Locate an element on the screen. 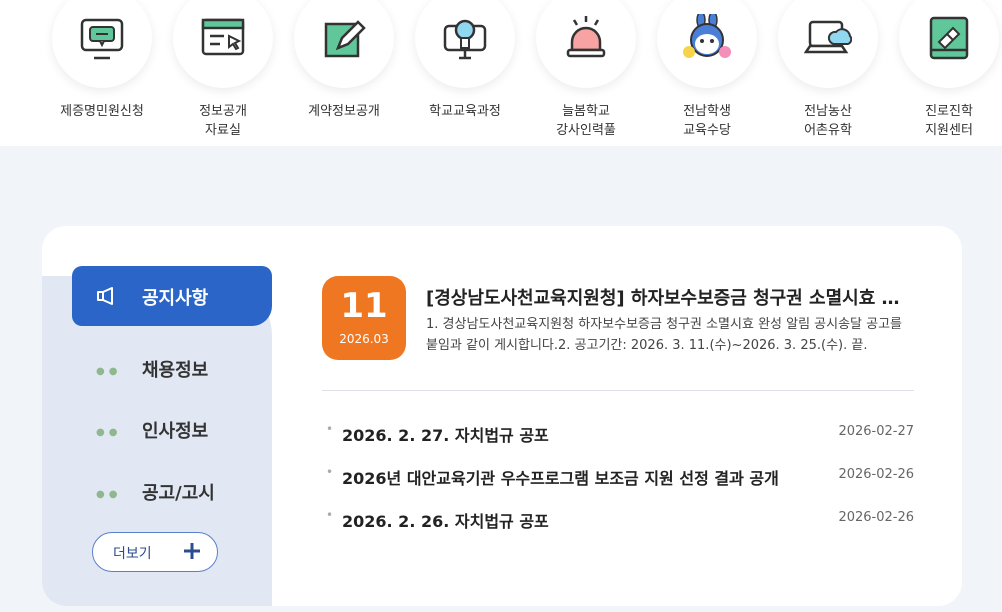 The image size is (1002, 612). mascot-character-icon is located at coordinates (707, 44).